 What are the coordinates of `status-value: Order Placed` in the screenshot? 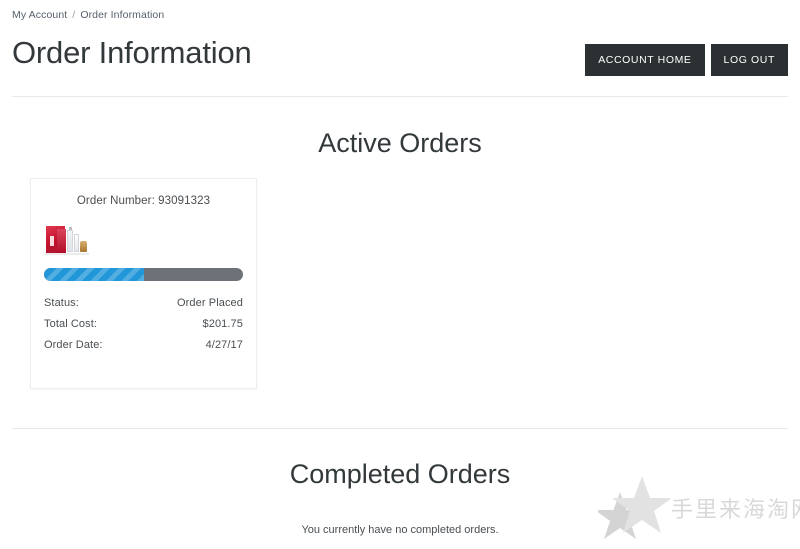 It's located at (209, 303).